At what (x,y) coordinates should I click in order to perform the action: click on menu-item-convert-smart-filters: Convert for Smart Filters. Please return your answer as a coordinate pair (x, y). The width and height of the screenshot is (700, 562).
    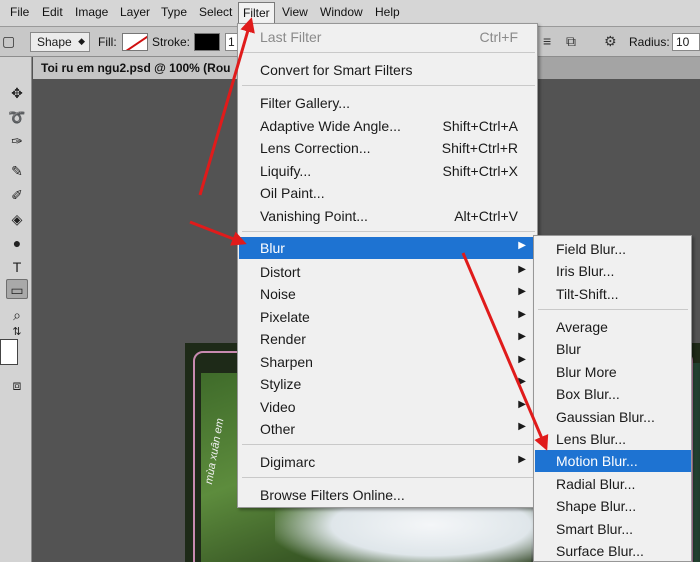
    Looking at the image, I should click on (387, 70).